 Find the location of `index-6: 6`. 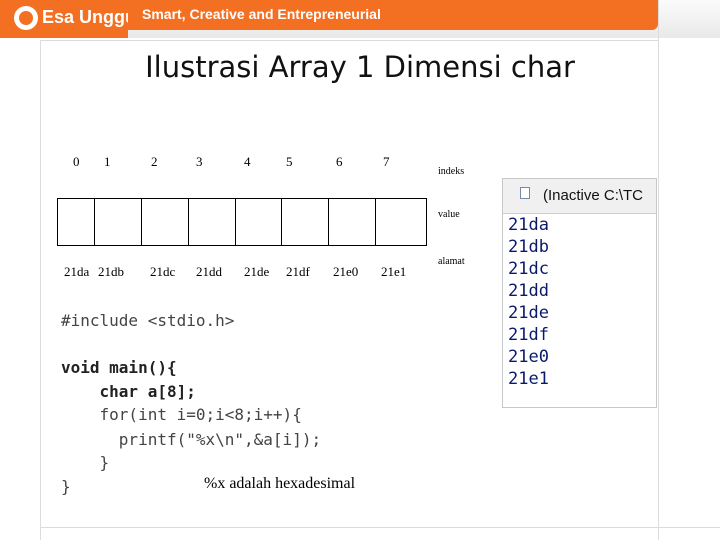

index-6: 6 is located at coordinates (339, 161).